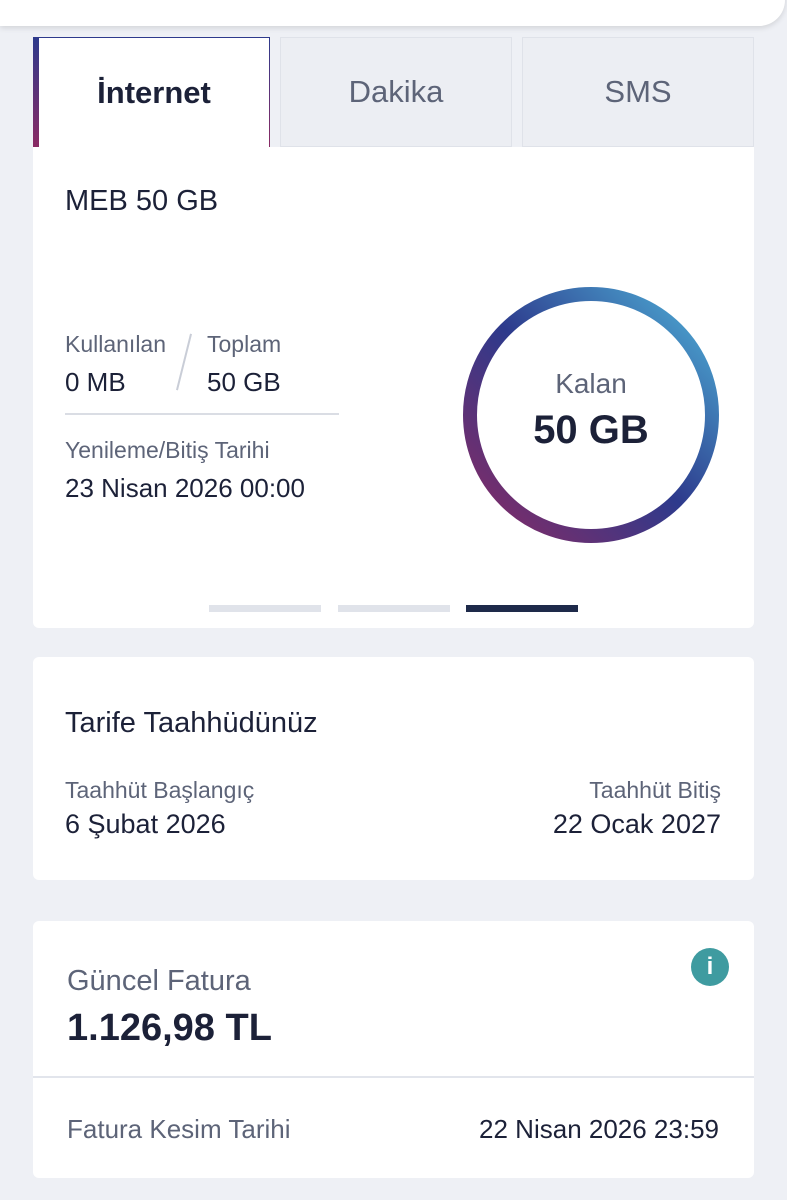 This screenshot has width=787, height=1200. I want to click on info-icon: i, so click(710, 967).